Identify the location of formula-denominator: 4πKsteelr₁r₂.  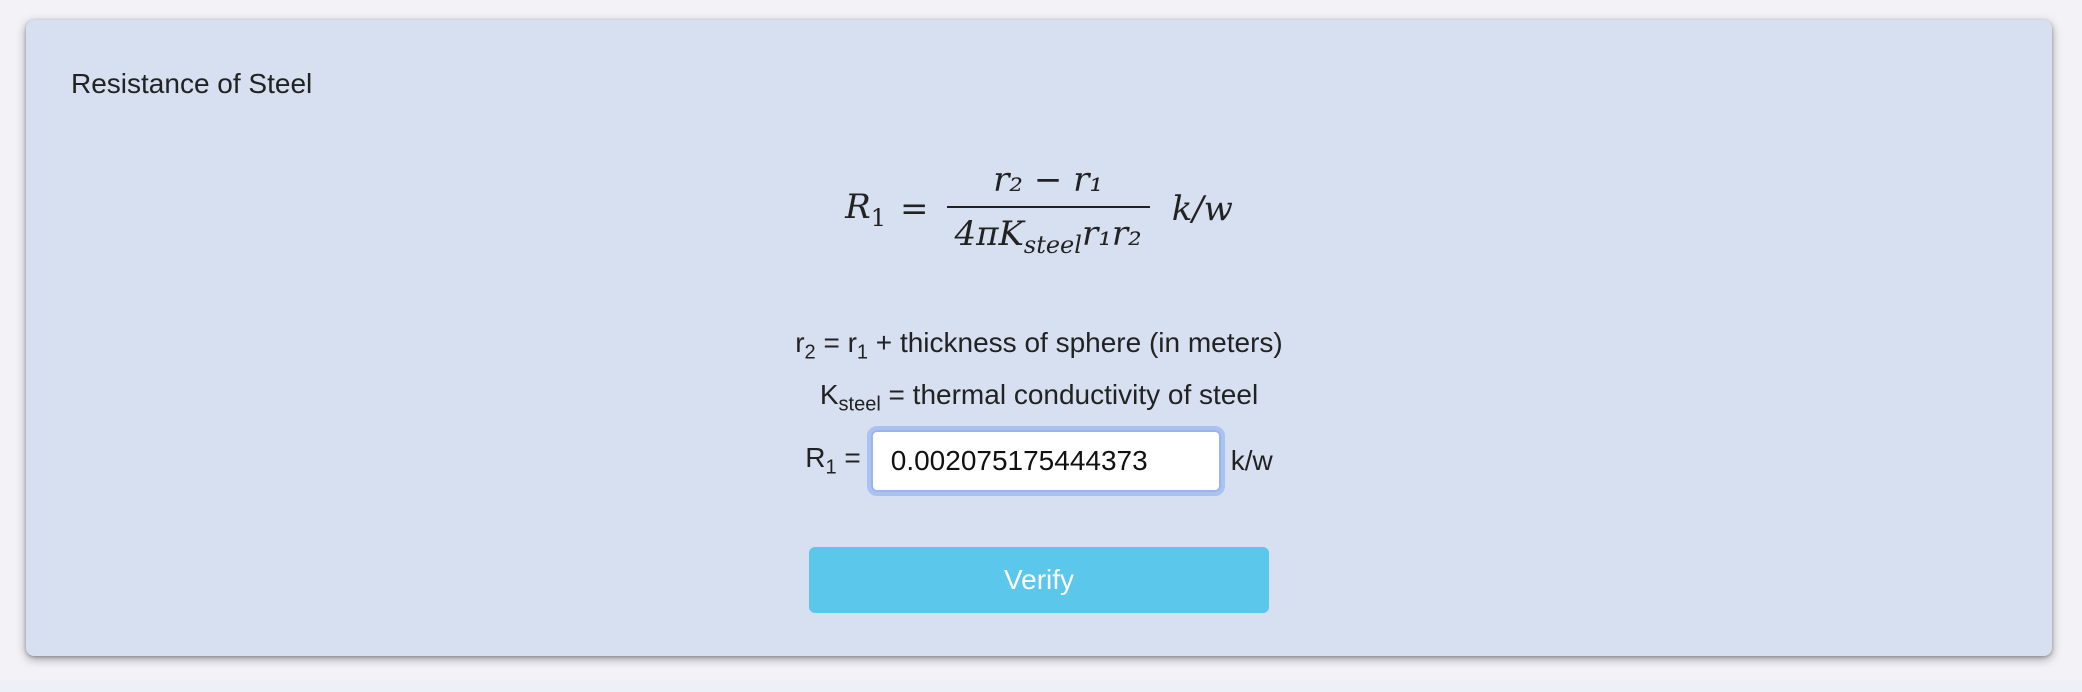
(1048, 236).